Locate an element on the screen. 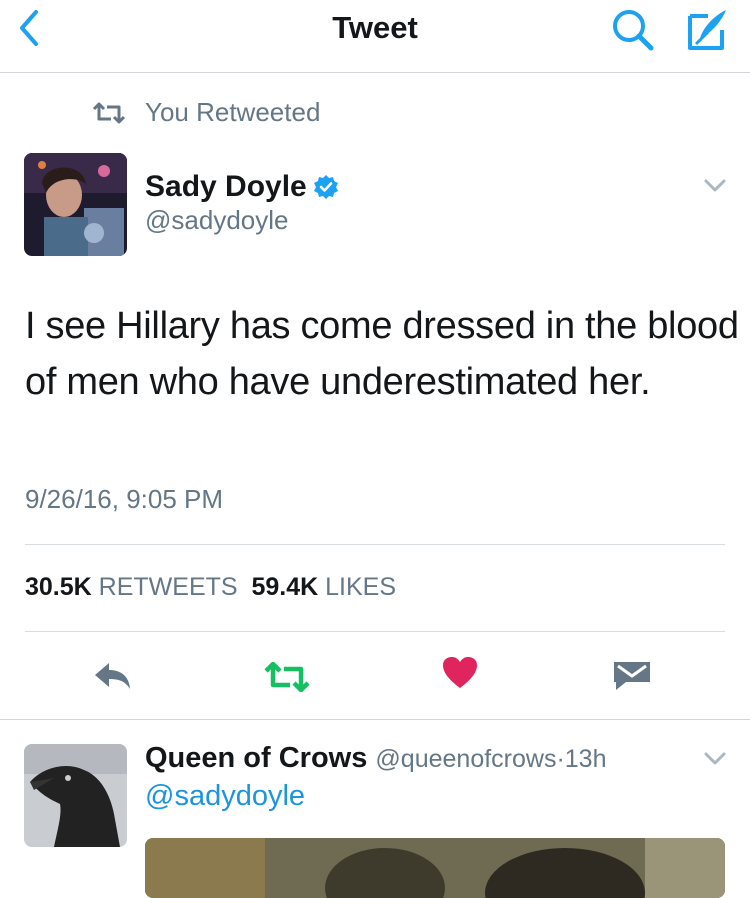  reply-media-image is located at coordinates (435, 868).